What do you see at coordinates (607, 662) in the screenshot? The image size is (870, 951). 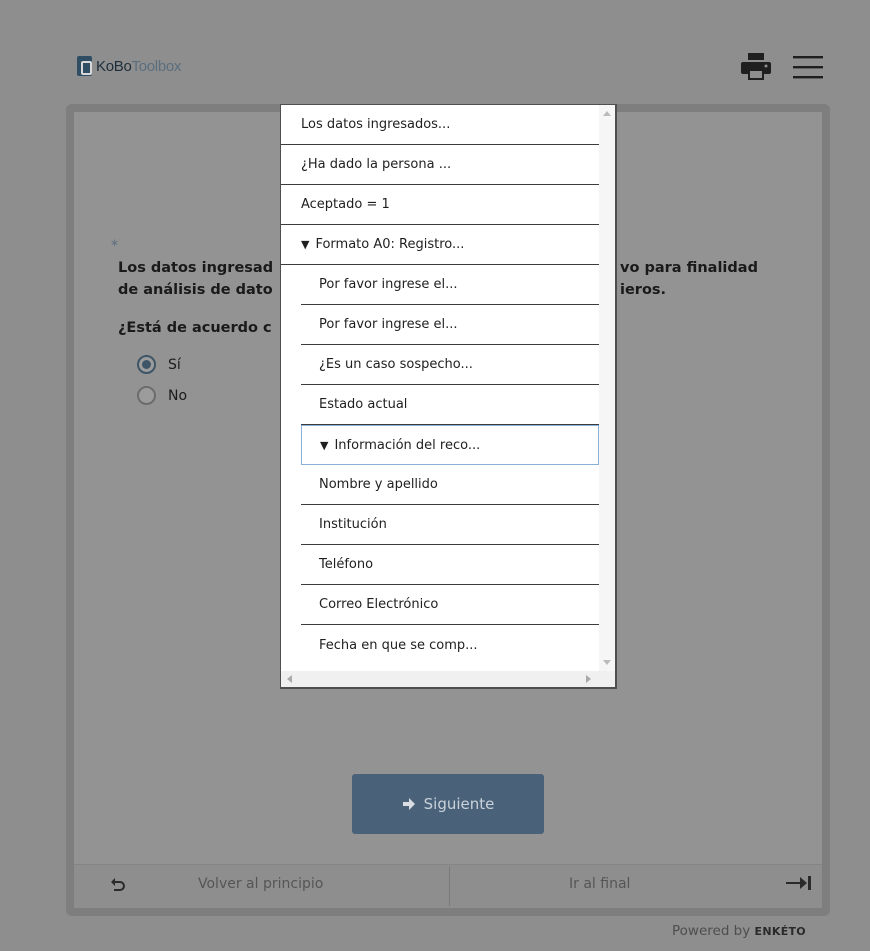 I see `scroll-down-icon` at bounding box center [607, 662].